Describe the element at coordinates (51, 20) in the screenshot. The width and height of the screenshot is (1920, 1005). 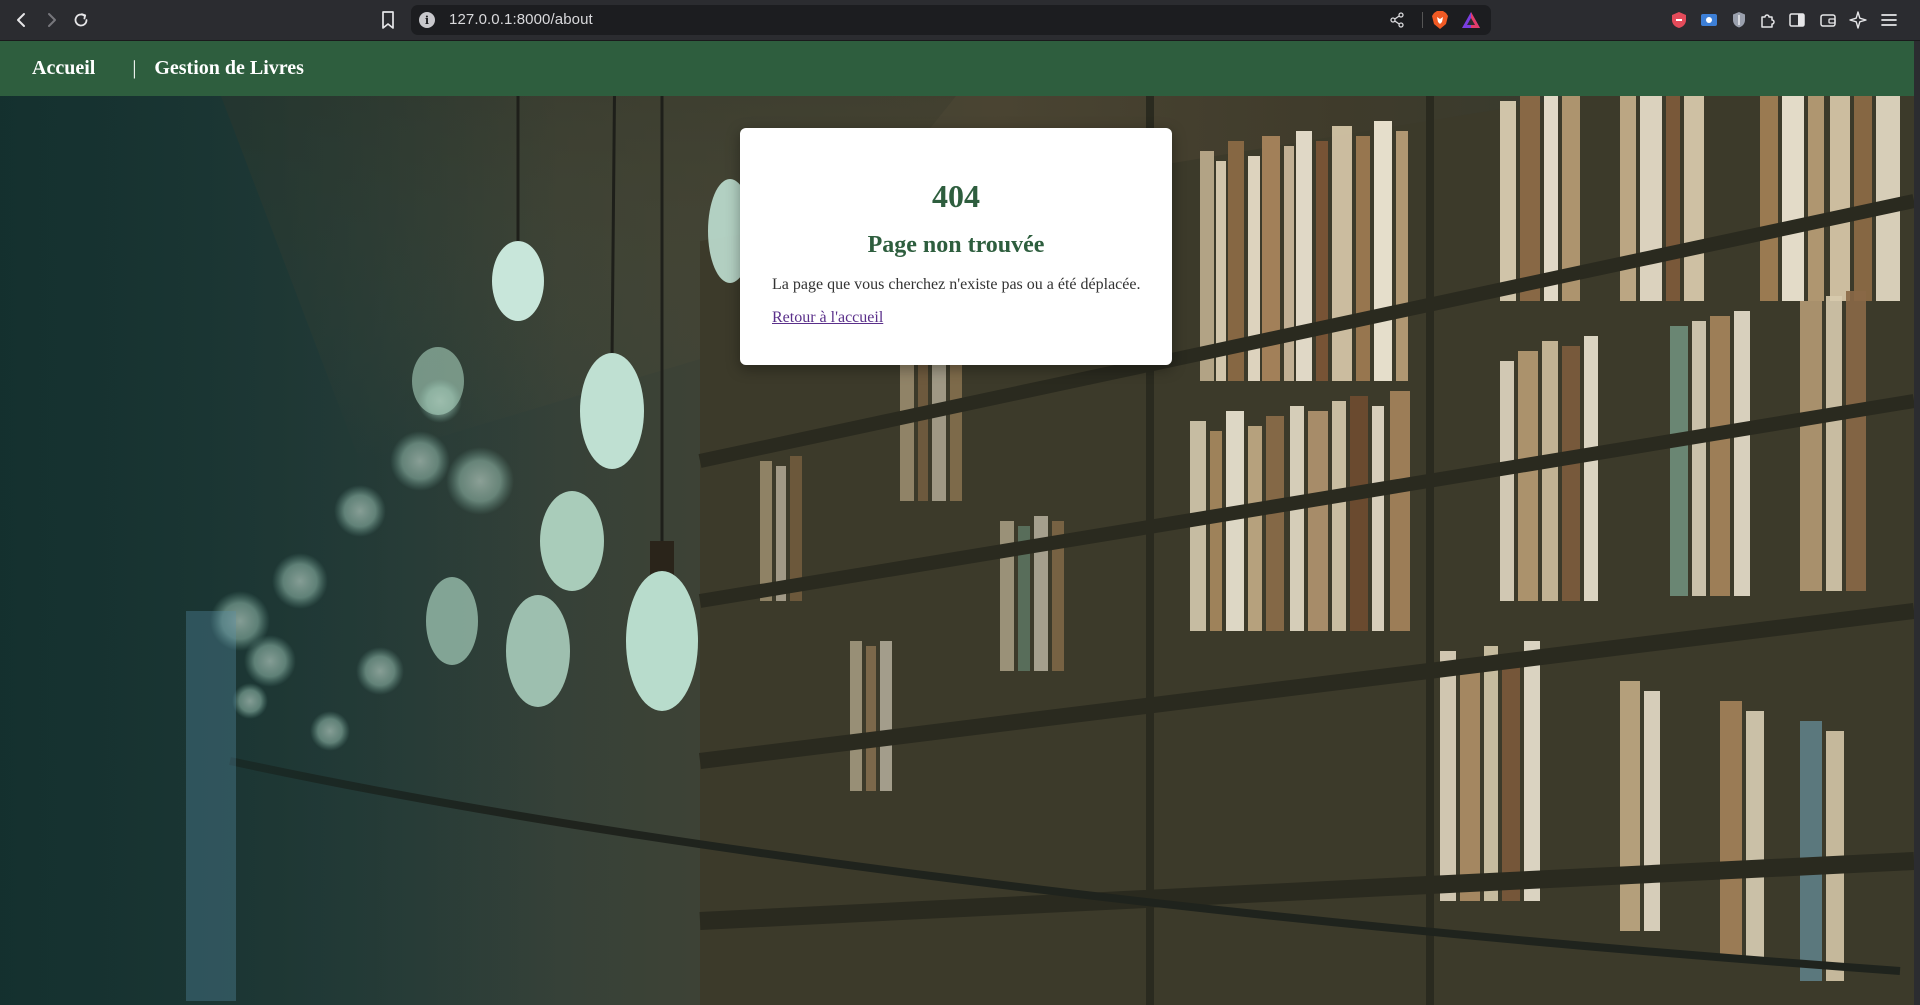
I see `forward-arrow-icon` at that location.